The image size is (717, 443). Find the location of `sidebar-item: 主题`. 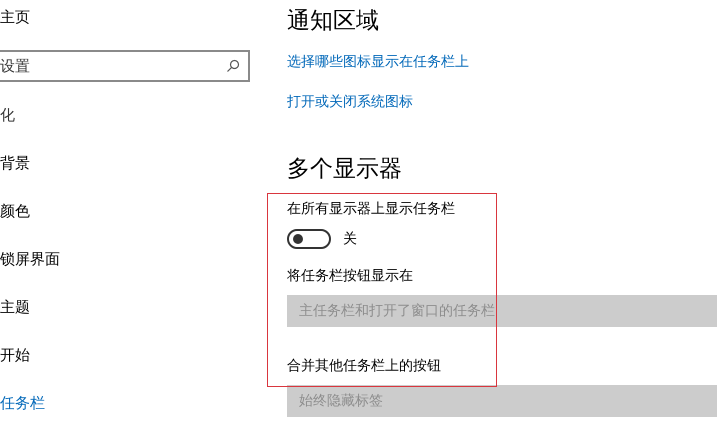

sidebar-item: 主题 is located at coordinates (15, 308).